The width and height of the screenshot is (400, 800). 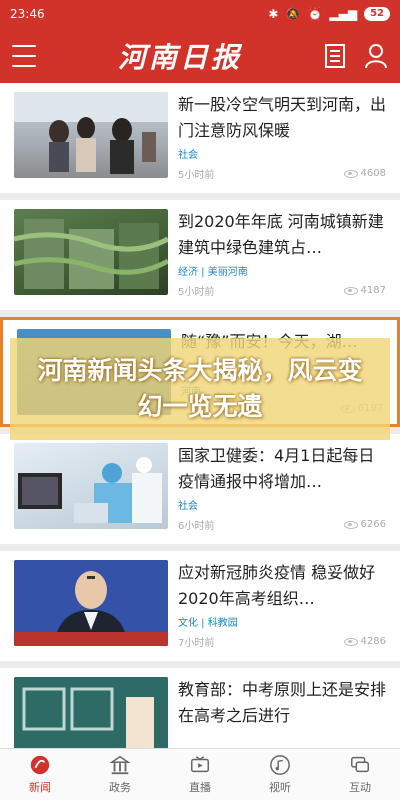 I want to click on news-title: 教育部：中考原则上还是安排在高考之后进行, so click(x=282, y=702).